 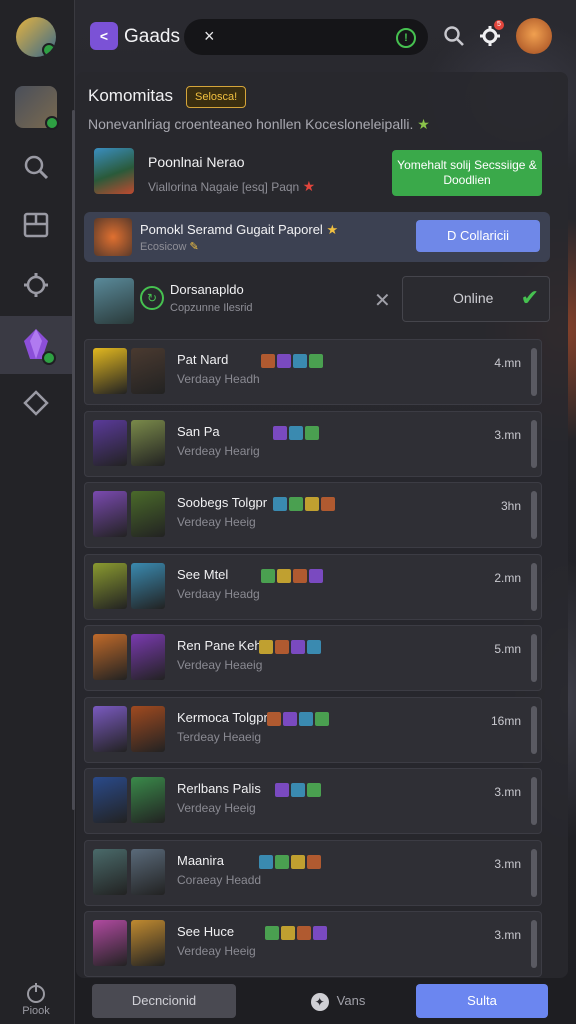 I want to click on rail-item-search, so click(x=36, y=167).